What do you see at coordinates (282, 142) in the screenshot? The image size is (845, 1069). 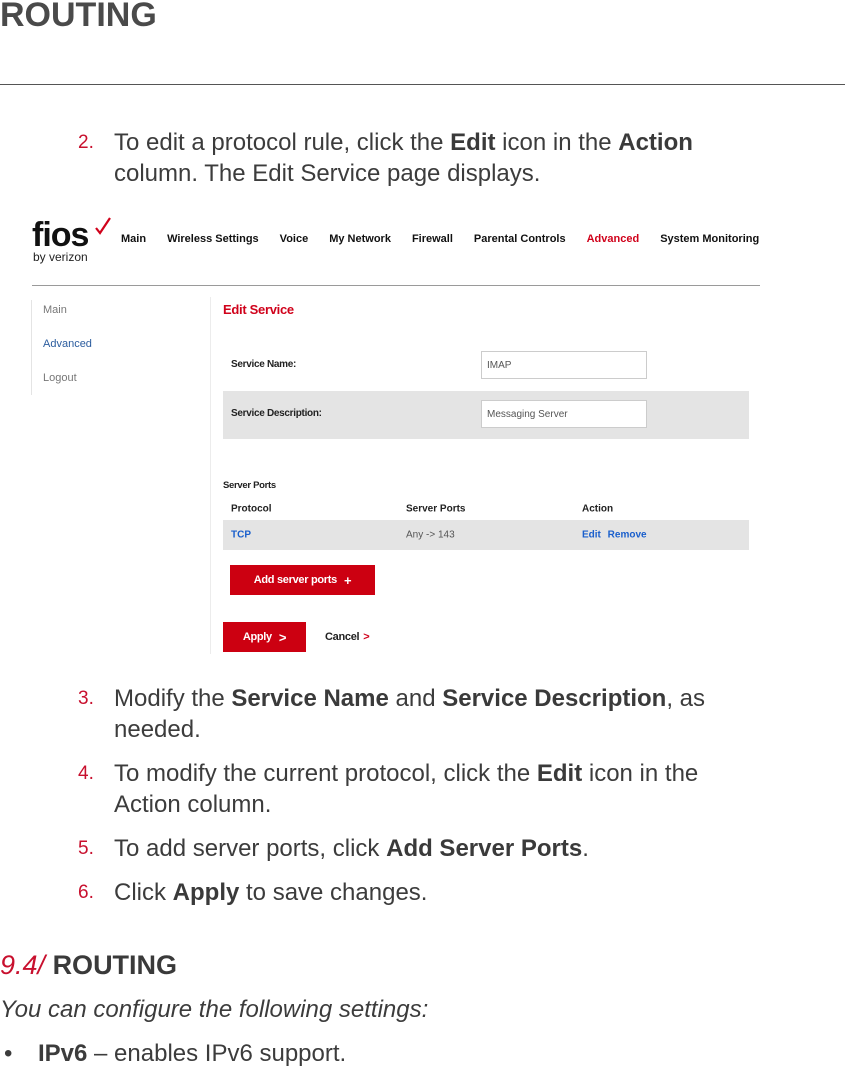 I see `text-run: To edit a protocol rule, click the` at bounding box center [282, 142].